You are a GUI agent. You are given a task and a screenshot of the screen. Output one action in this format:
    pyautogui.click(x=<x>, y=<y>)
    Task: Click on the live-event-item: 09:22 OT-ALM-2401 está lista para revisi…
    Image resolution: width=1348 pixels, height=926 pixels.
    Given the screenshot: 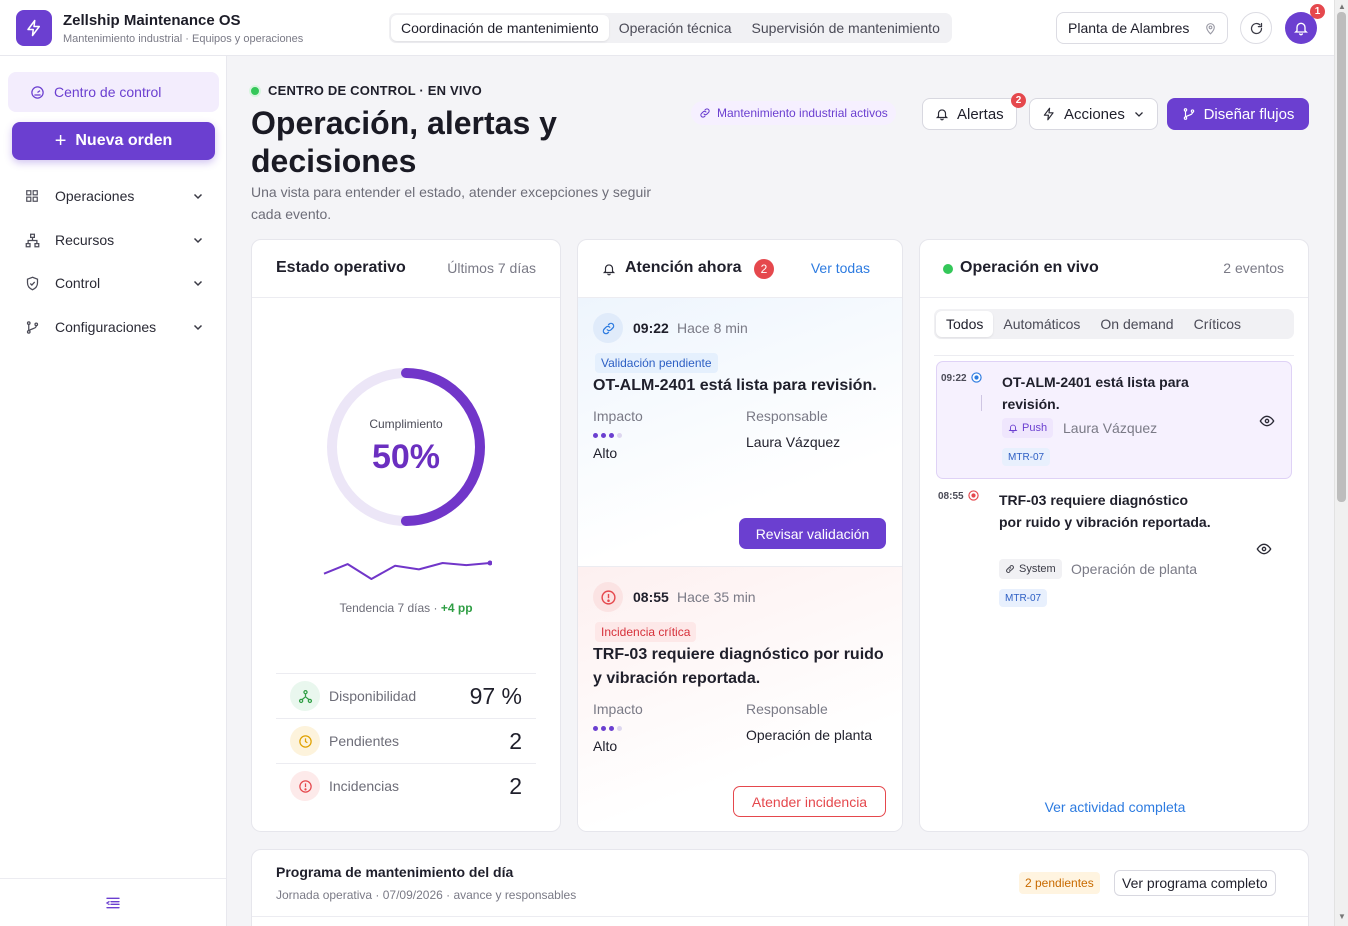 What is the action you would take?
    pyautogui.click(x=1114, y=420)
    